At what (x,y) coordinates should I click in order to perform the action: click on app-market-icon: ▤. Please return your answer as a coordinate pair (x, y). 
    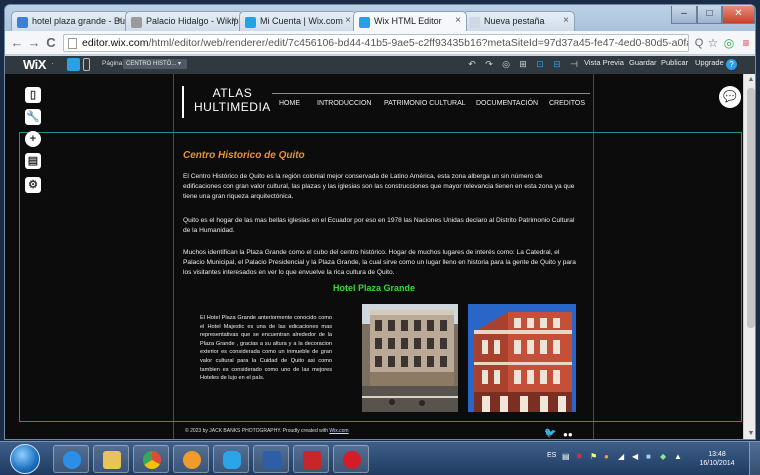
    Looking at the image, I should click on (33, 161).